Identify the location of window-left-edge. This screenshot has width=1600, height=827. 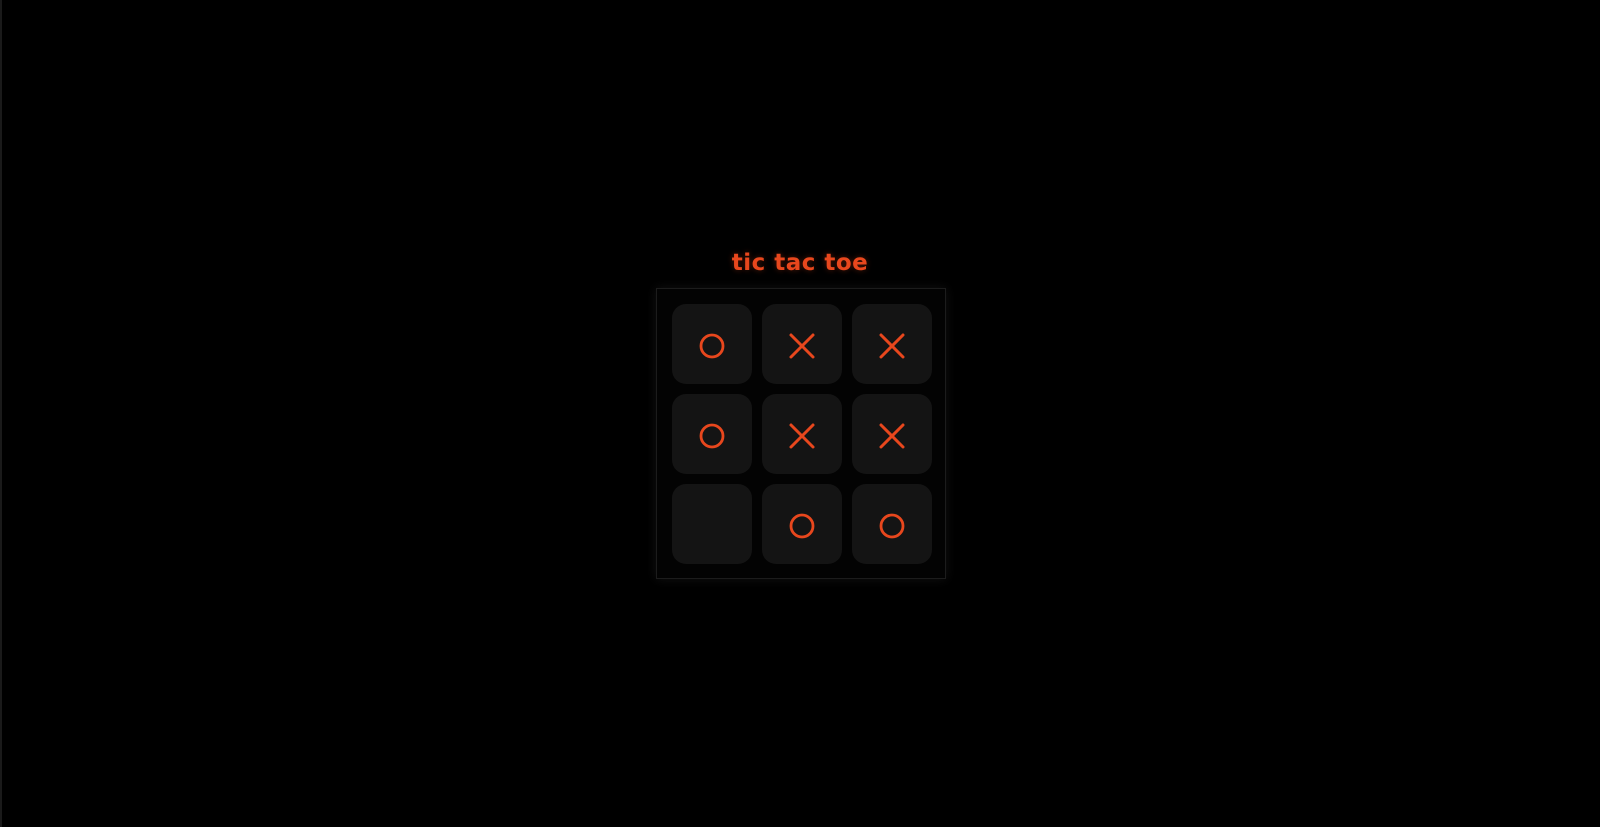
(1, 413).